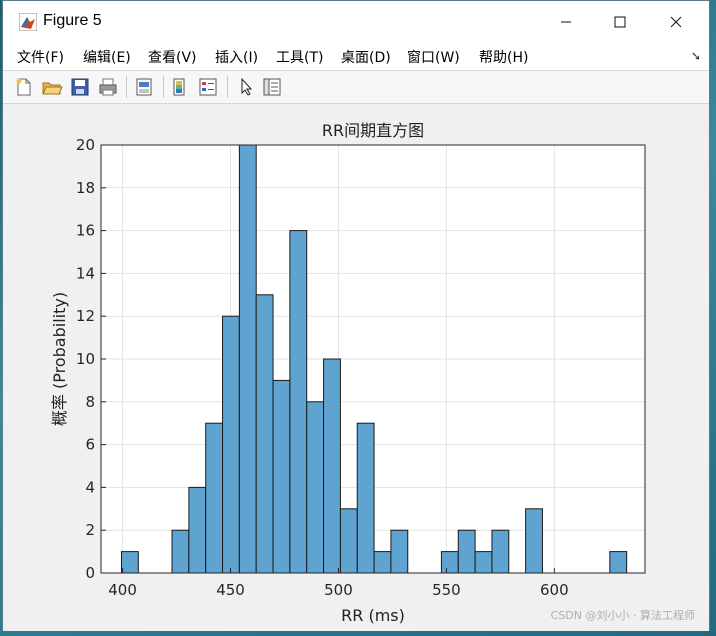 Image resolution: width=716 pixels, height=636 pixels. What do you see at coordinates (299, 57) in the screenshot?
I see `menu-tools: 工具(T)` at bounding box center [299, 57].